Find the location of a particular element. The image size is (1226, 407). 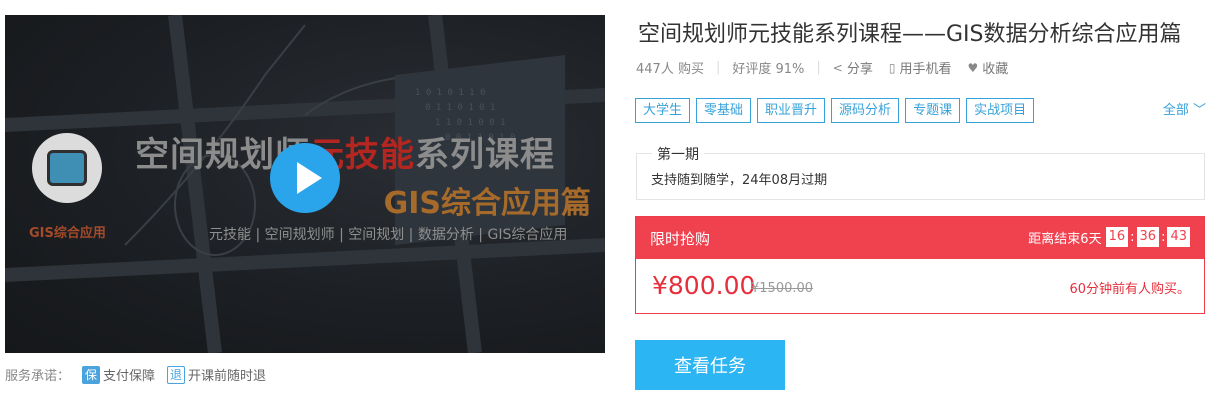

countdown-prefix: 距离结束6天 is located at coordinates (1065, 239).